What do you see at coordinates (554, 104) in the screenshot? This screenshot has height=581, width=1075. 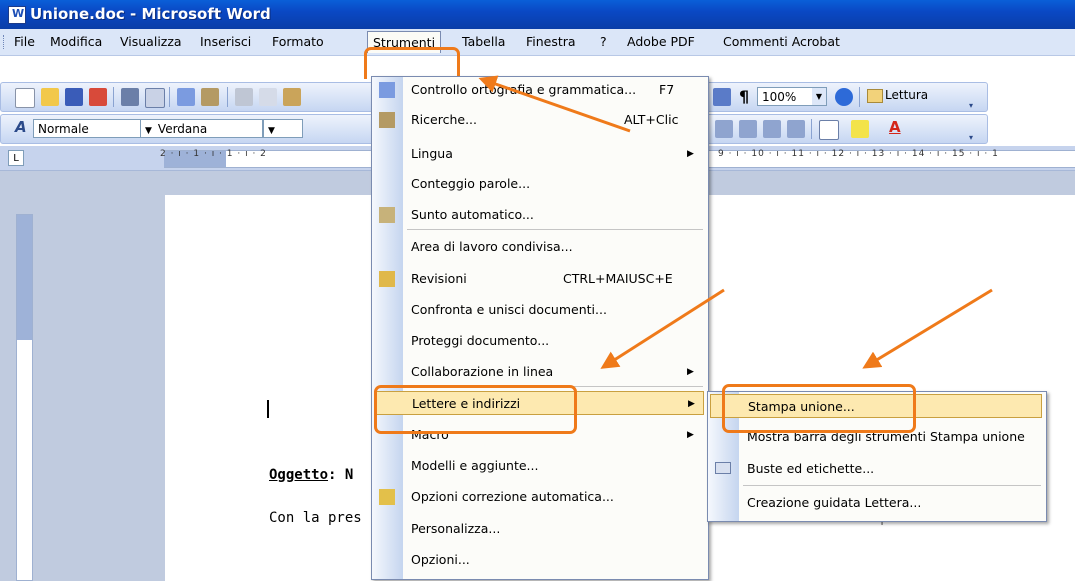 I see `arrow-to-strumenti` at bounding box center [554, 104].